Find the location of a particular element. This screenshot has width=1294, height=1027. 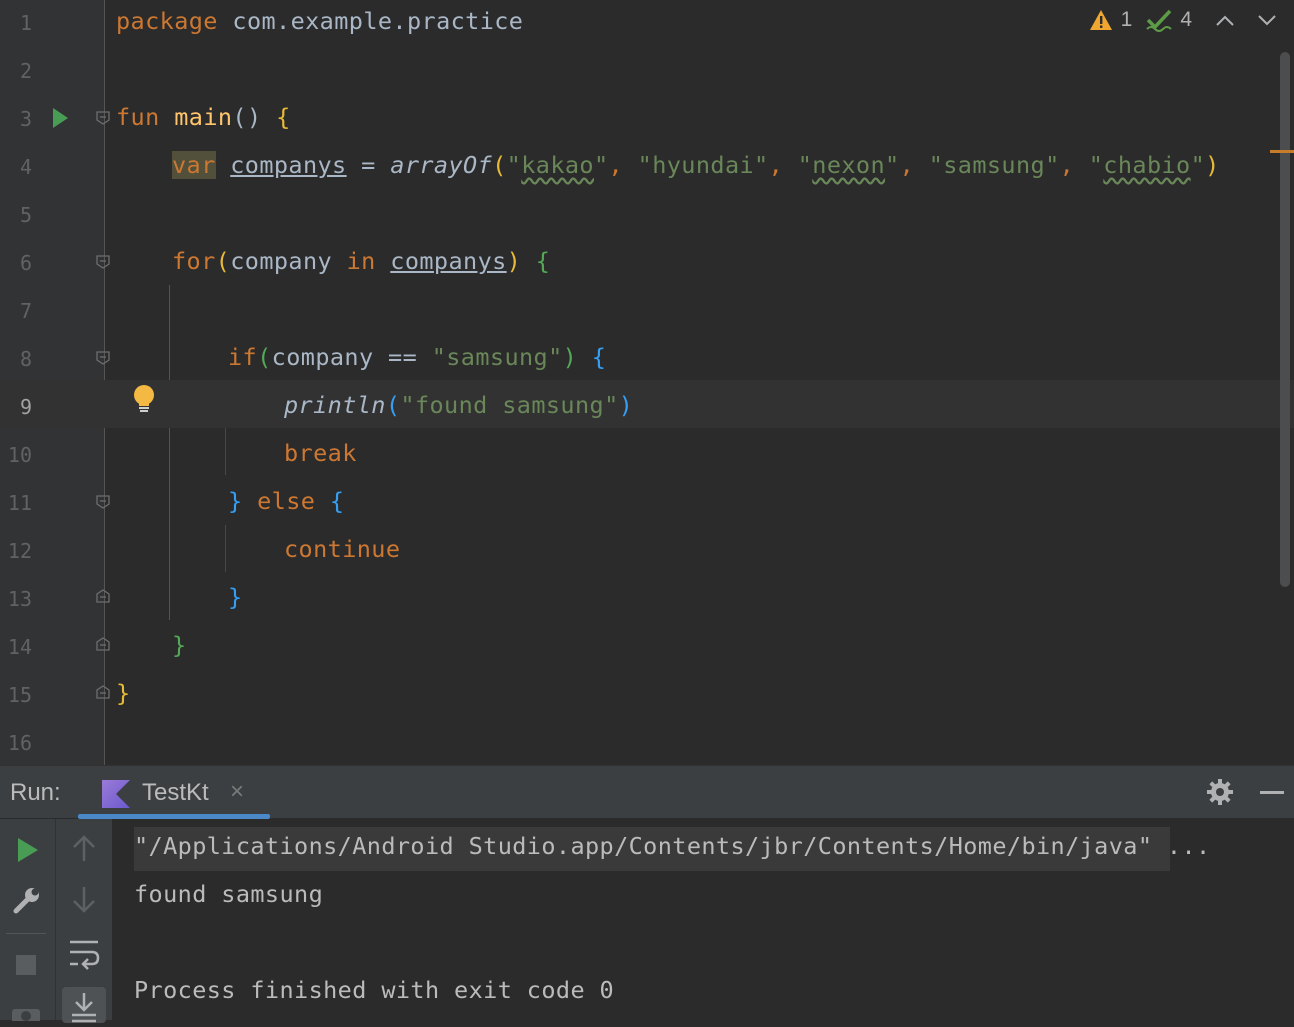

line-number: 16 is located at coordinates (19, 743).